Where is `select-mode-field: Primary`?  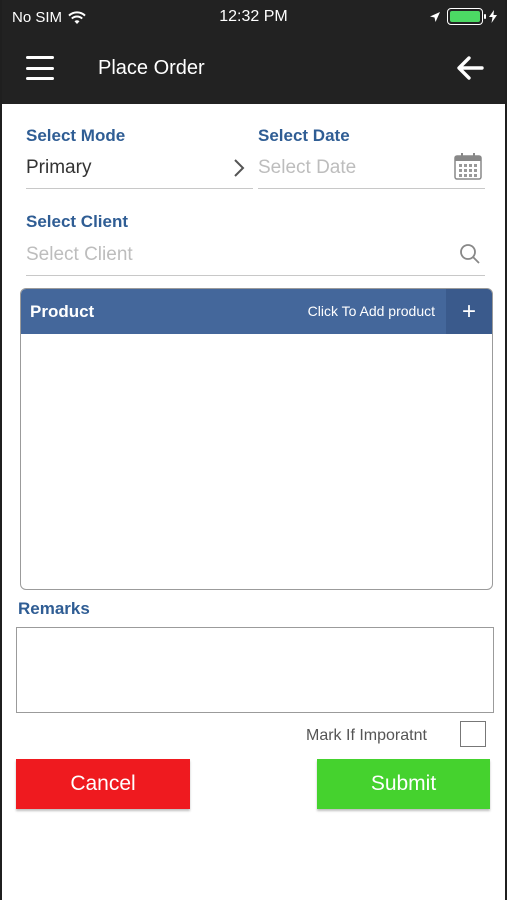
select-mode-field: Primary is located at coordinates (139, 169).